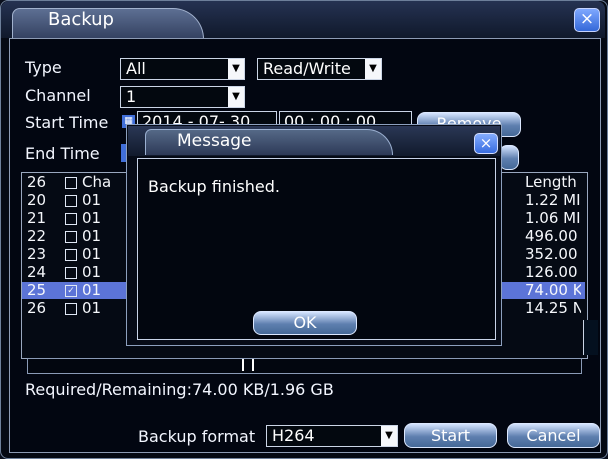  Describe the element at coordinates (486, 143) in the screenshot. I see `dialog-close-icon: ×` at that location.